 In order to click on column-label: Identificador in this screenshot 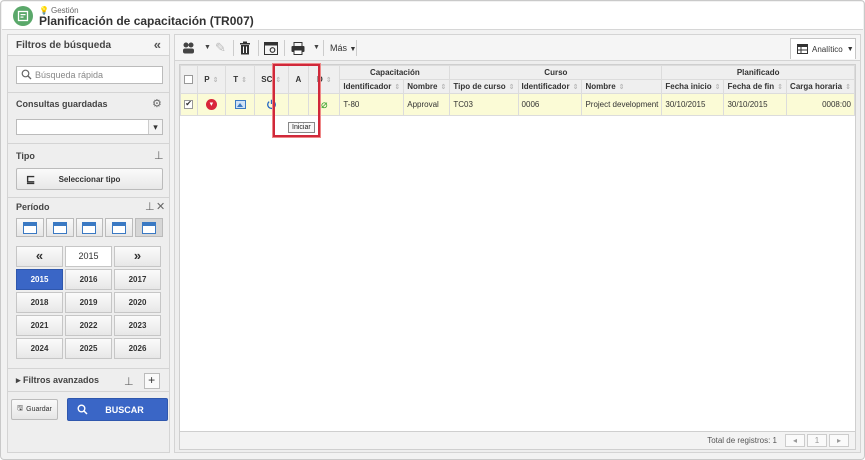, I will do `click(367, 86)`.